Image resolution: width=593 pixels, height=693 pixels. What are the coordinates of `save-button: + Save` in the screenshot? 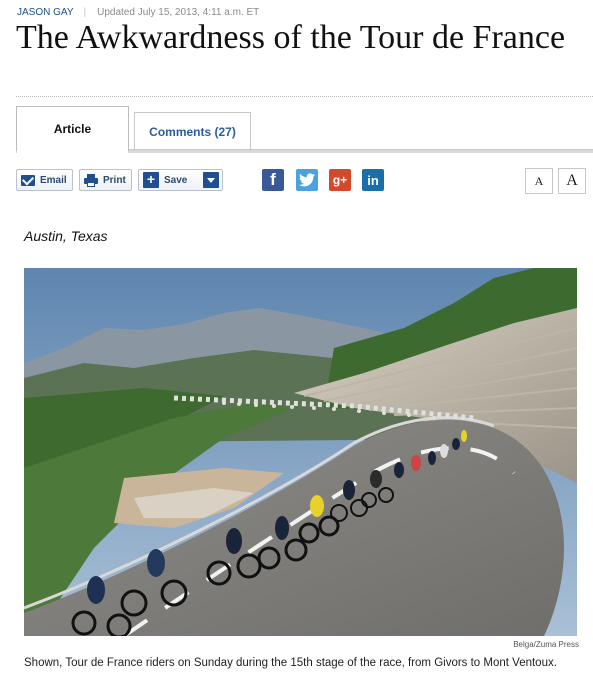 It's located at (180, 180).